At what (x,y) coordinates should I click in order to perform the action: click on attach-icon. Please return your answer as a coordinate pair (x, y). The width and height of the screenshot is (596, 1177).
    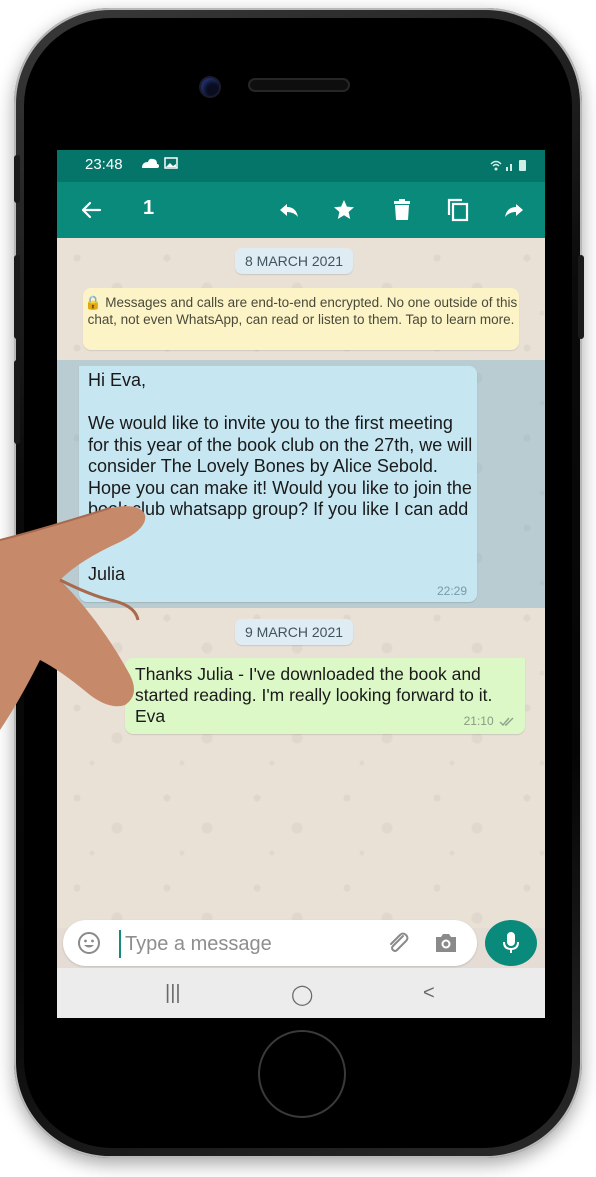
    Looking at the image, I should click on (398, 945).